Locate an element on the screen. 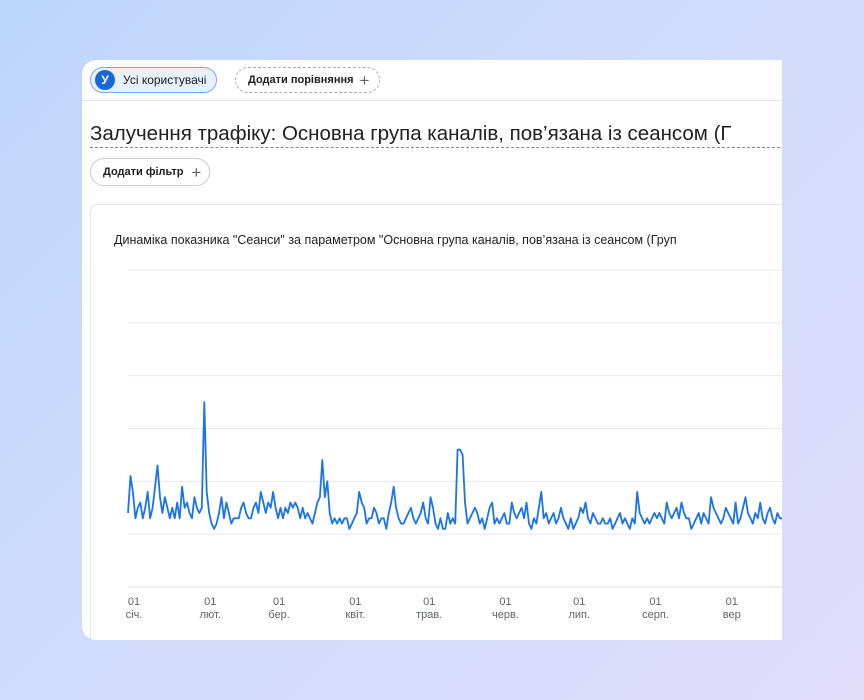 This screenshot has height=700, width=864. x-tick: 01квіт. is located at coordinates (355, 608).